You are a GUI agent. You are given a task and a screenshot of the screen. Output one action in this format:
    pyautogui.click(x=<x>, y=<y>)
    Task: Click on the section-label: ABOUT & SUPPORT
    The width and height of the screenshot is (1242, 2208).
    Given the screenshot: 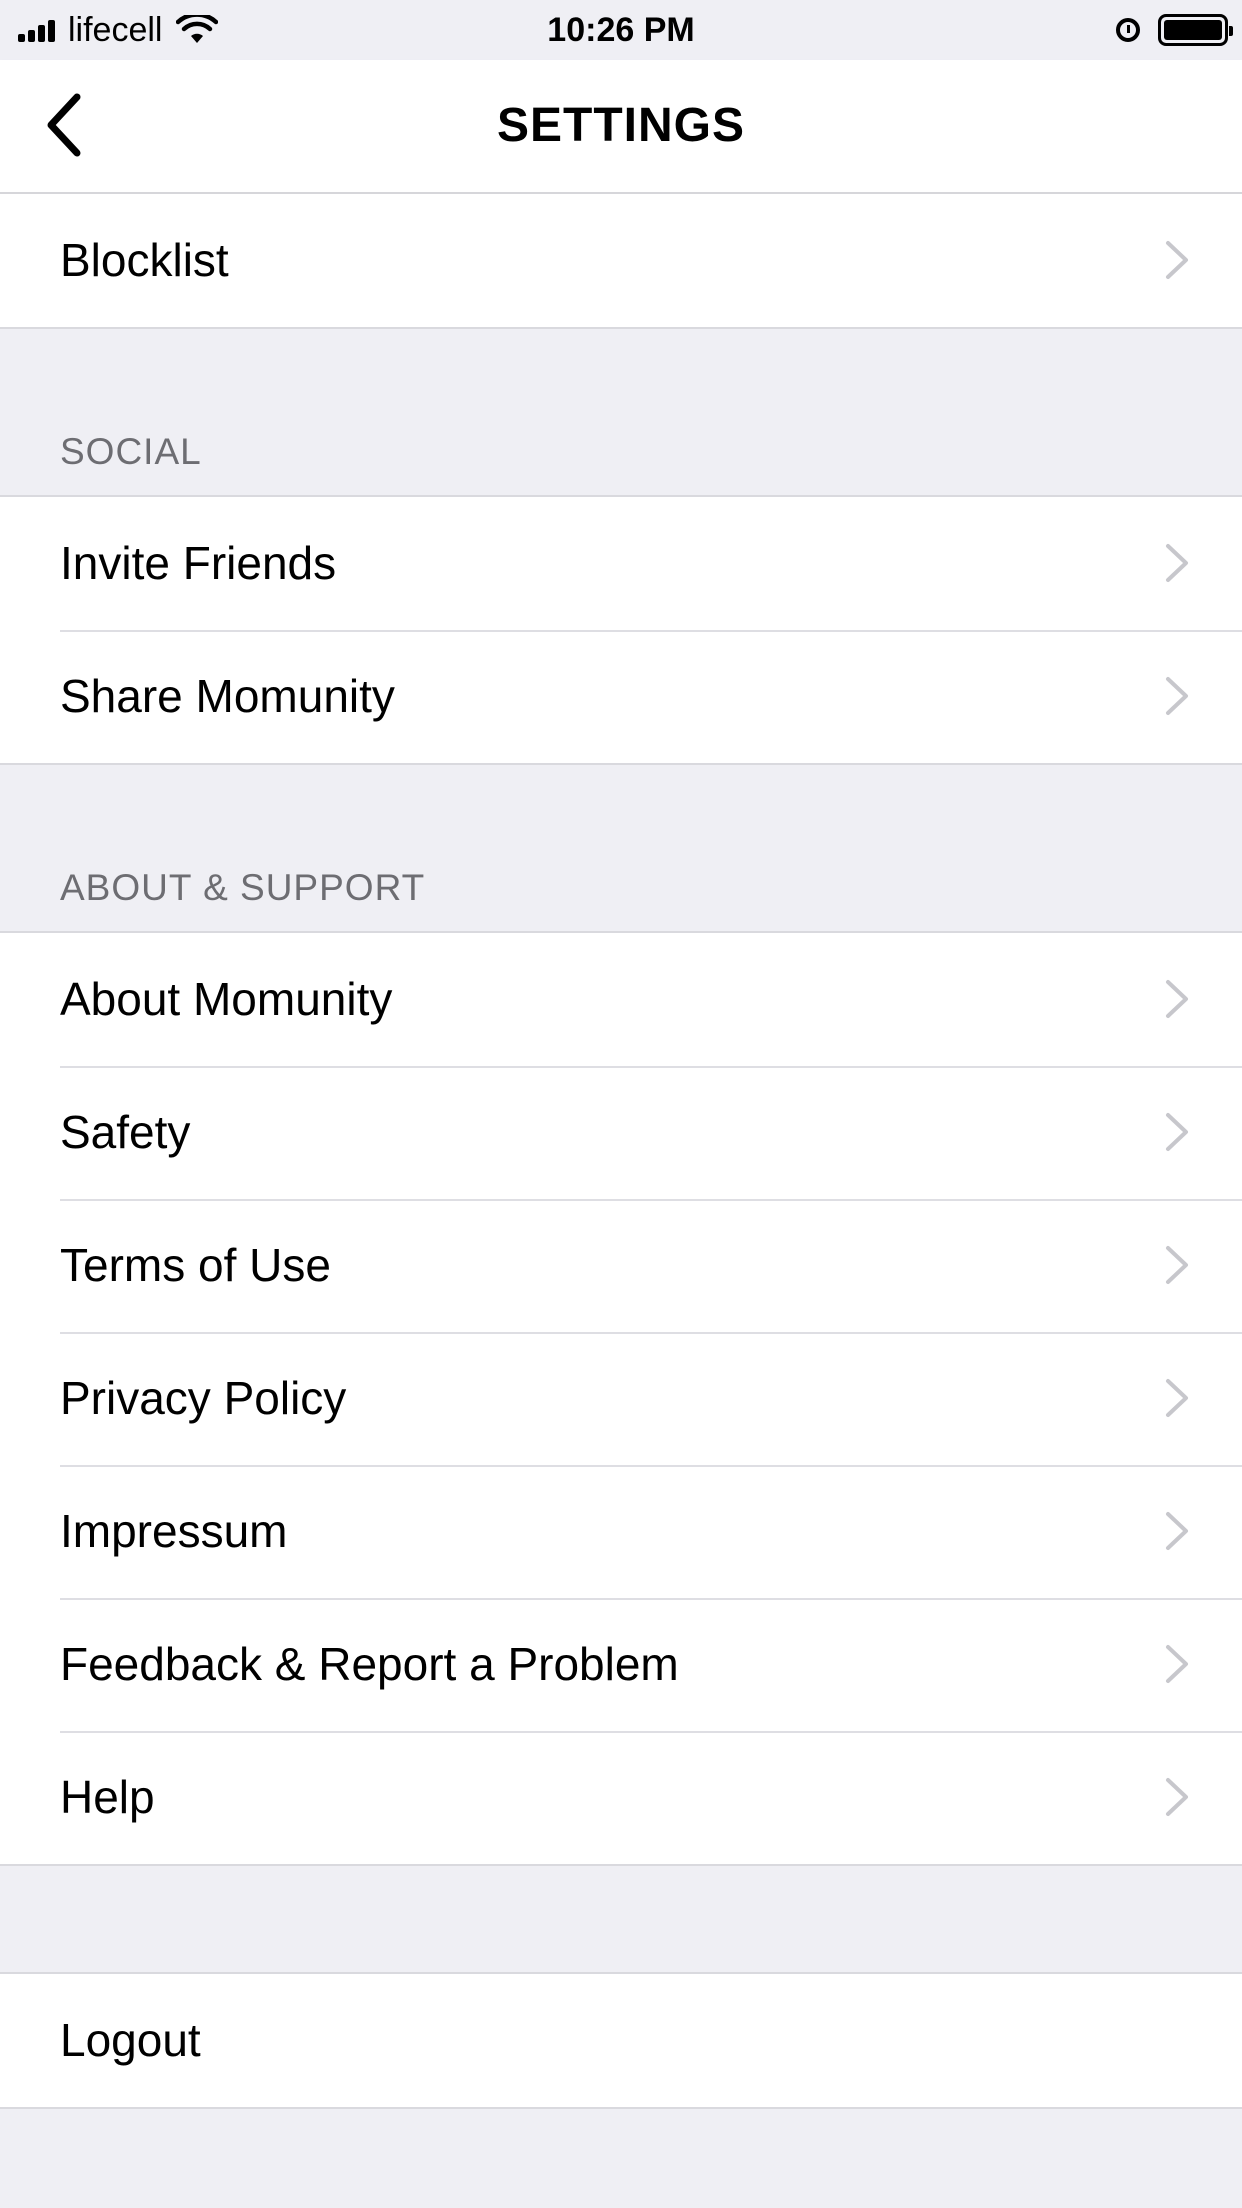 What is the action you would take?
    pyautogui.click(x=243, y=887)
    